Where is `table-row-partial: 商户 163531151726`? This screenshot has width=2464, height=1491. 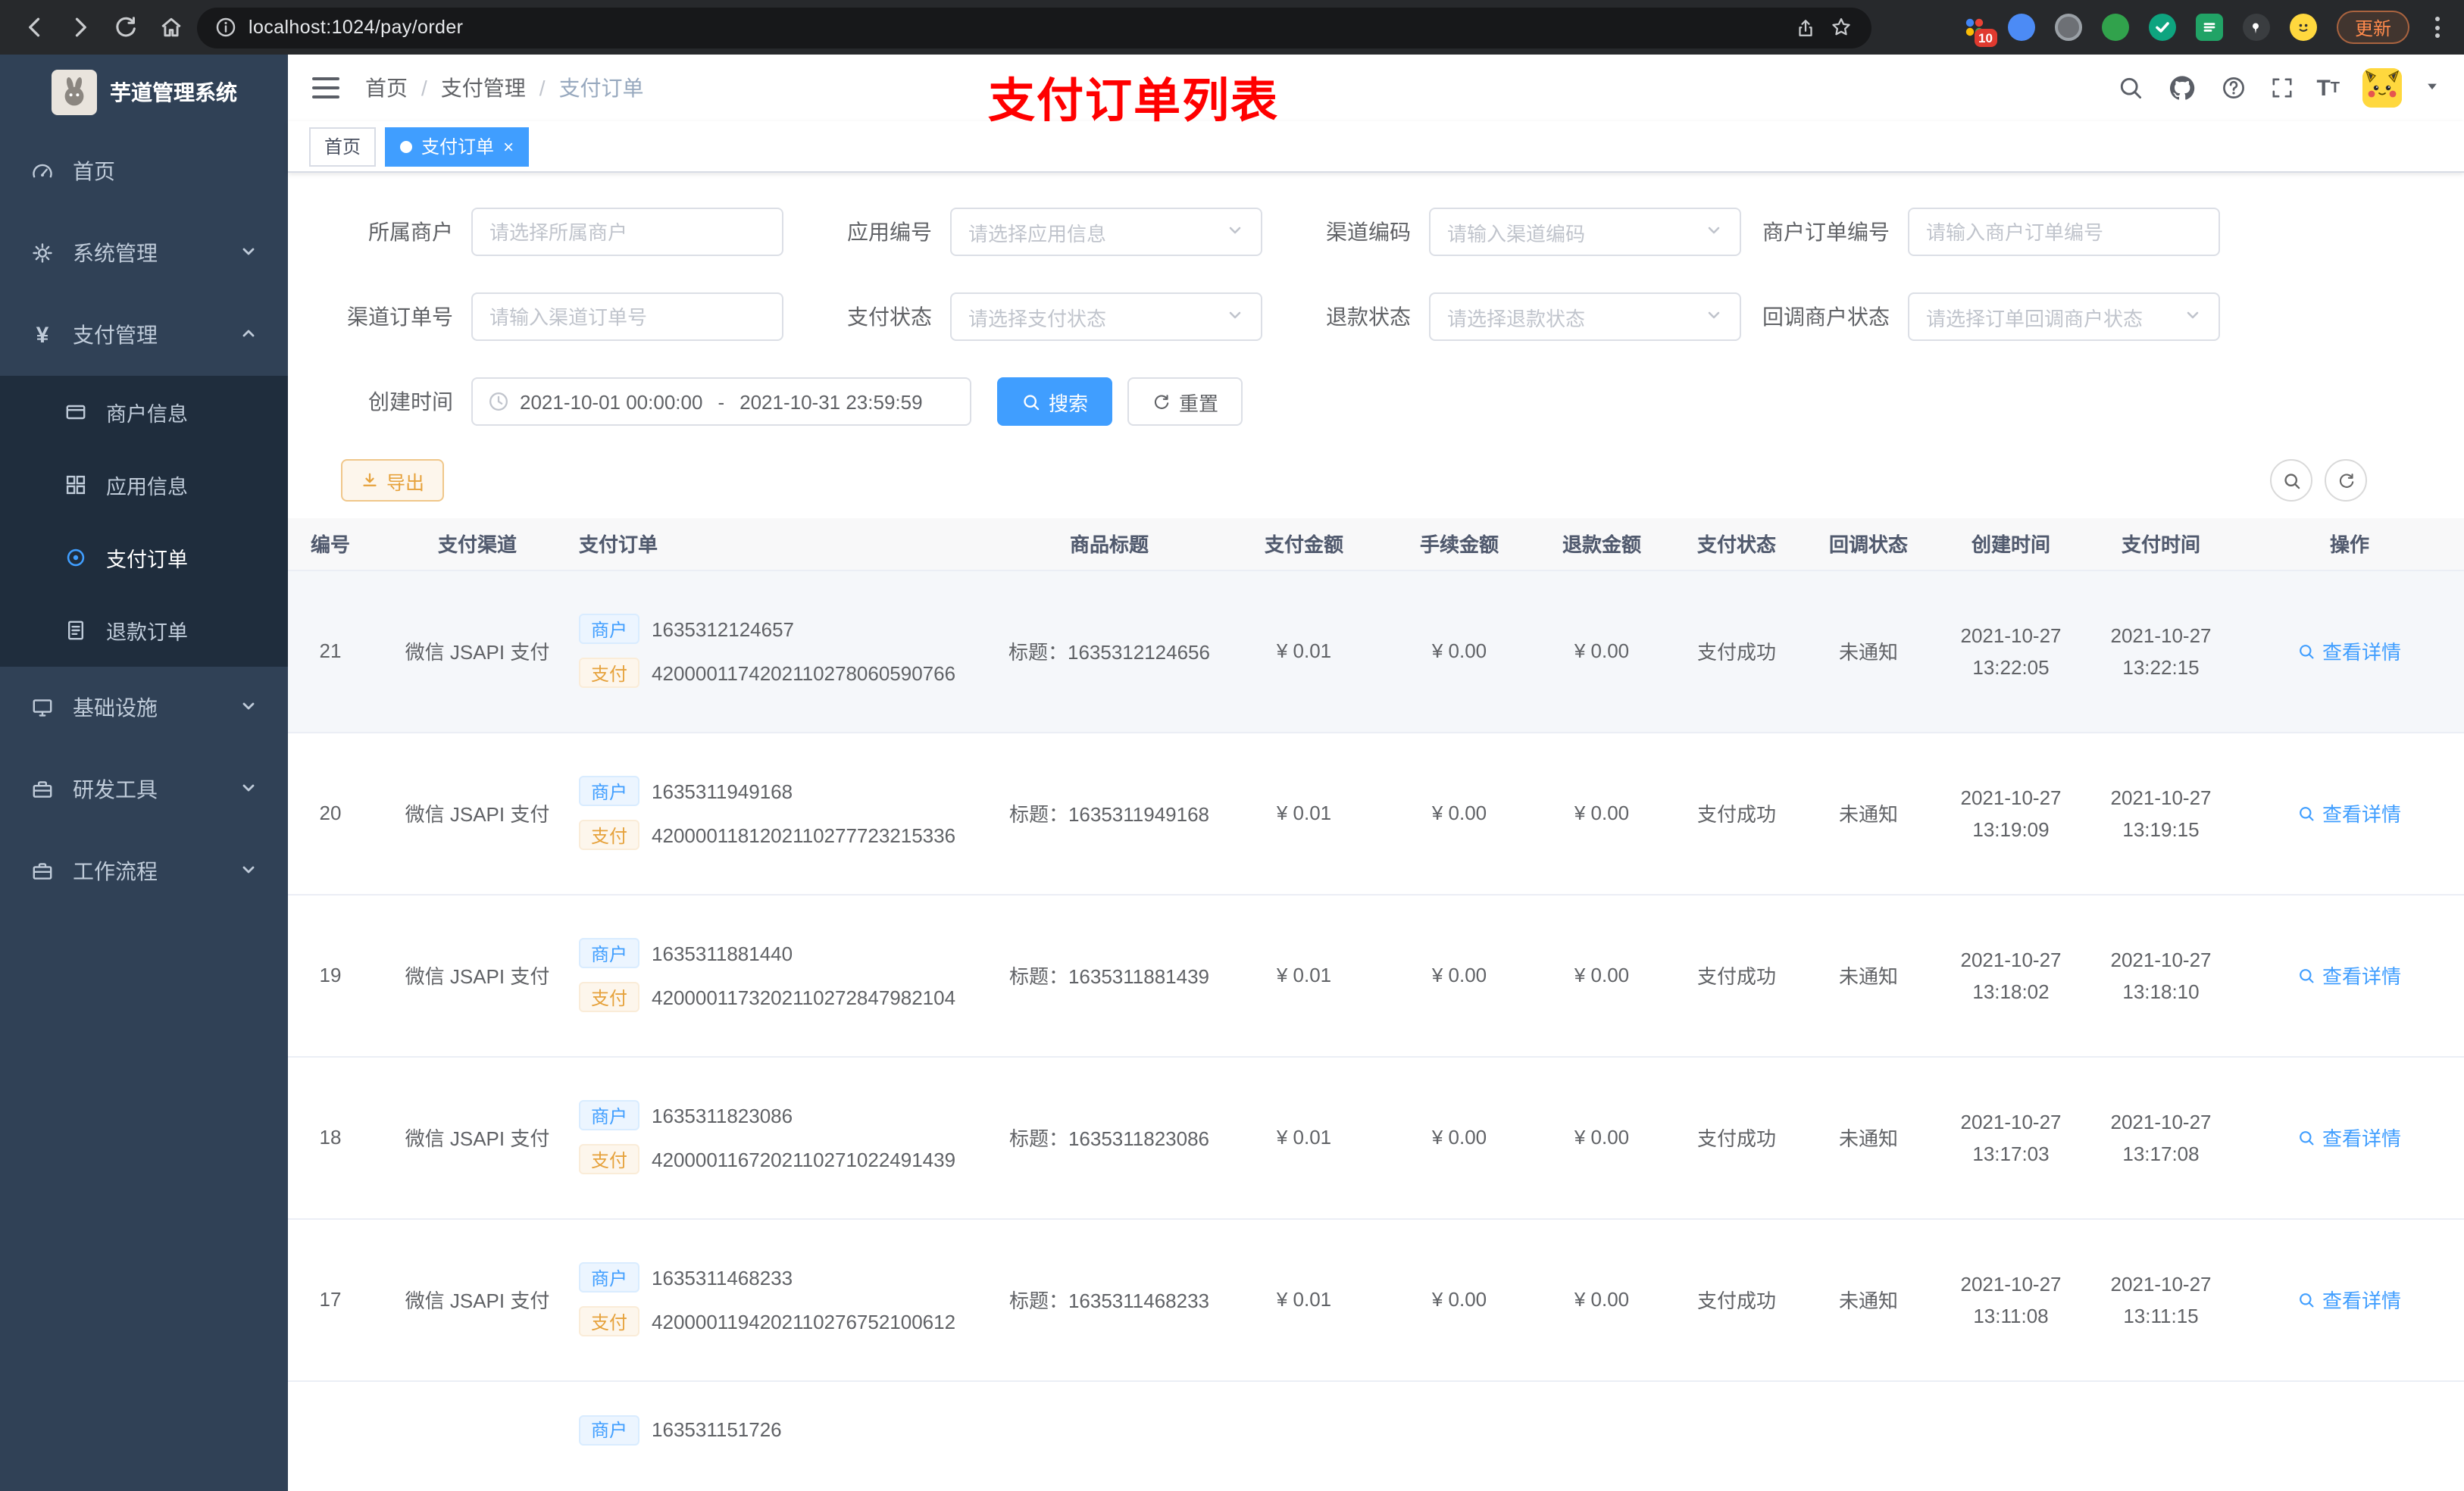
table-row-partial: 商户 163531151726 is located at coordinates (1376, 1435).